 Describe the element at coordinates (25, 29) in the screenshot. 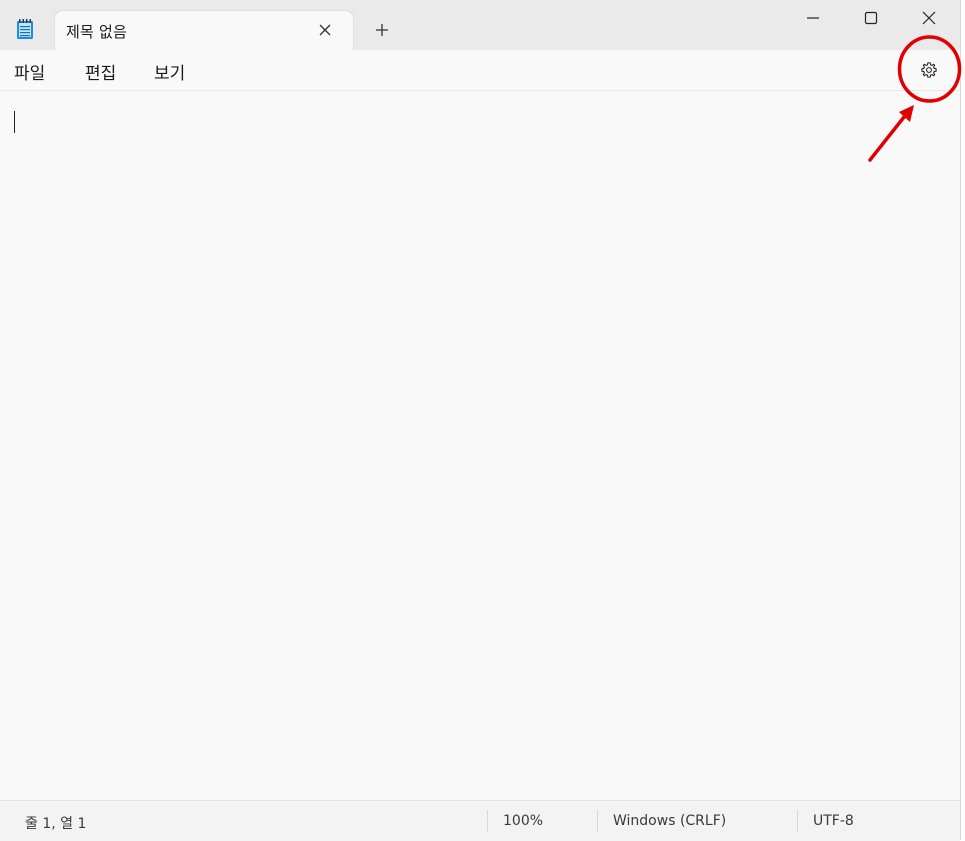

I see `notepad-icon` at that location.